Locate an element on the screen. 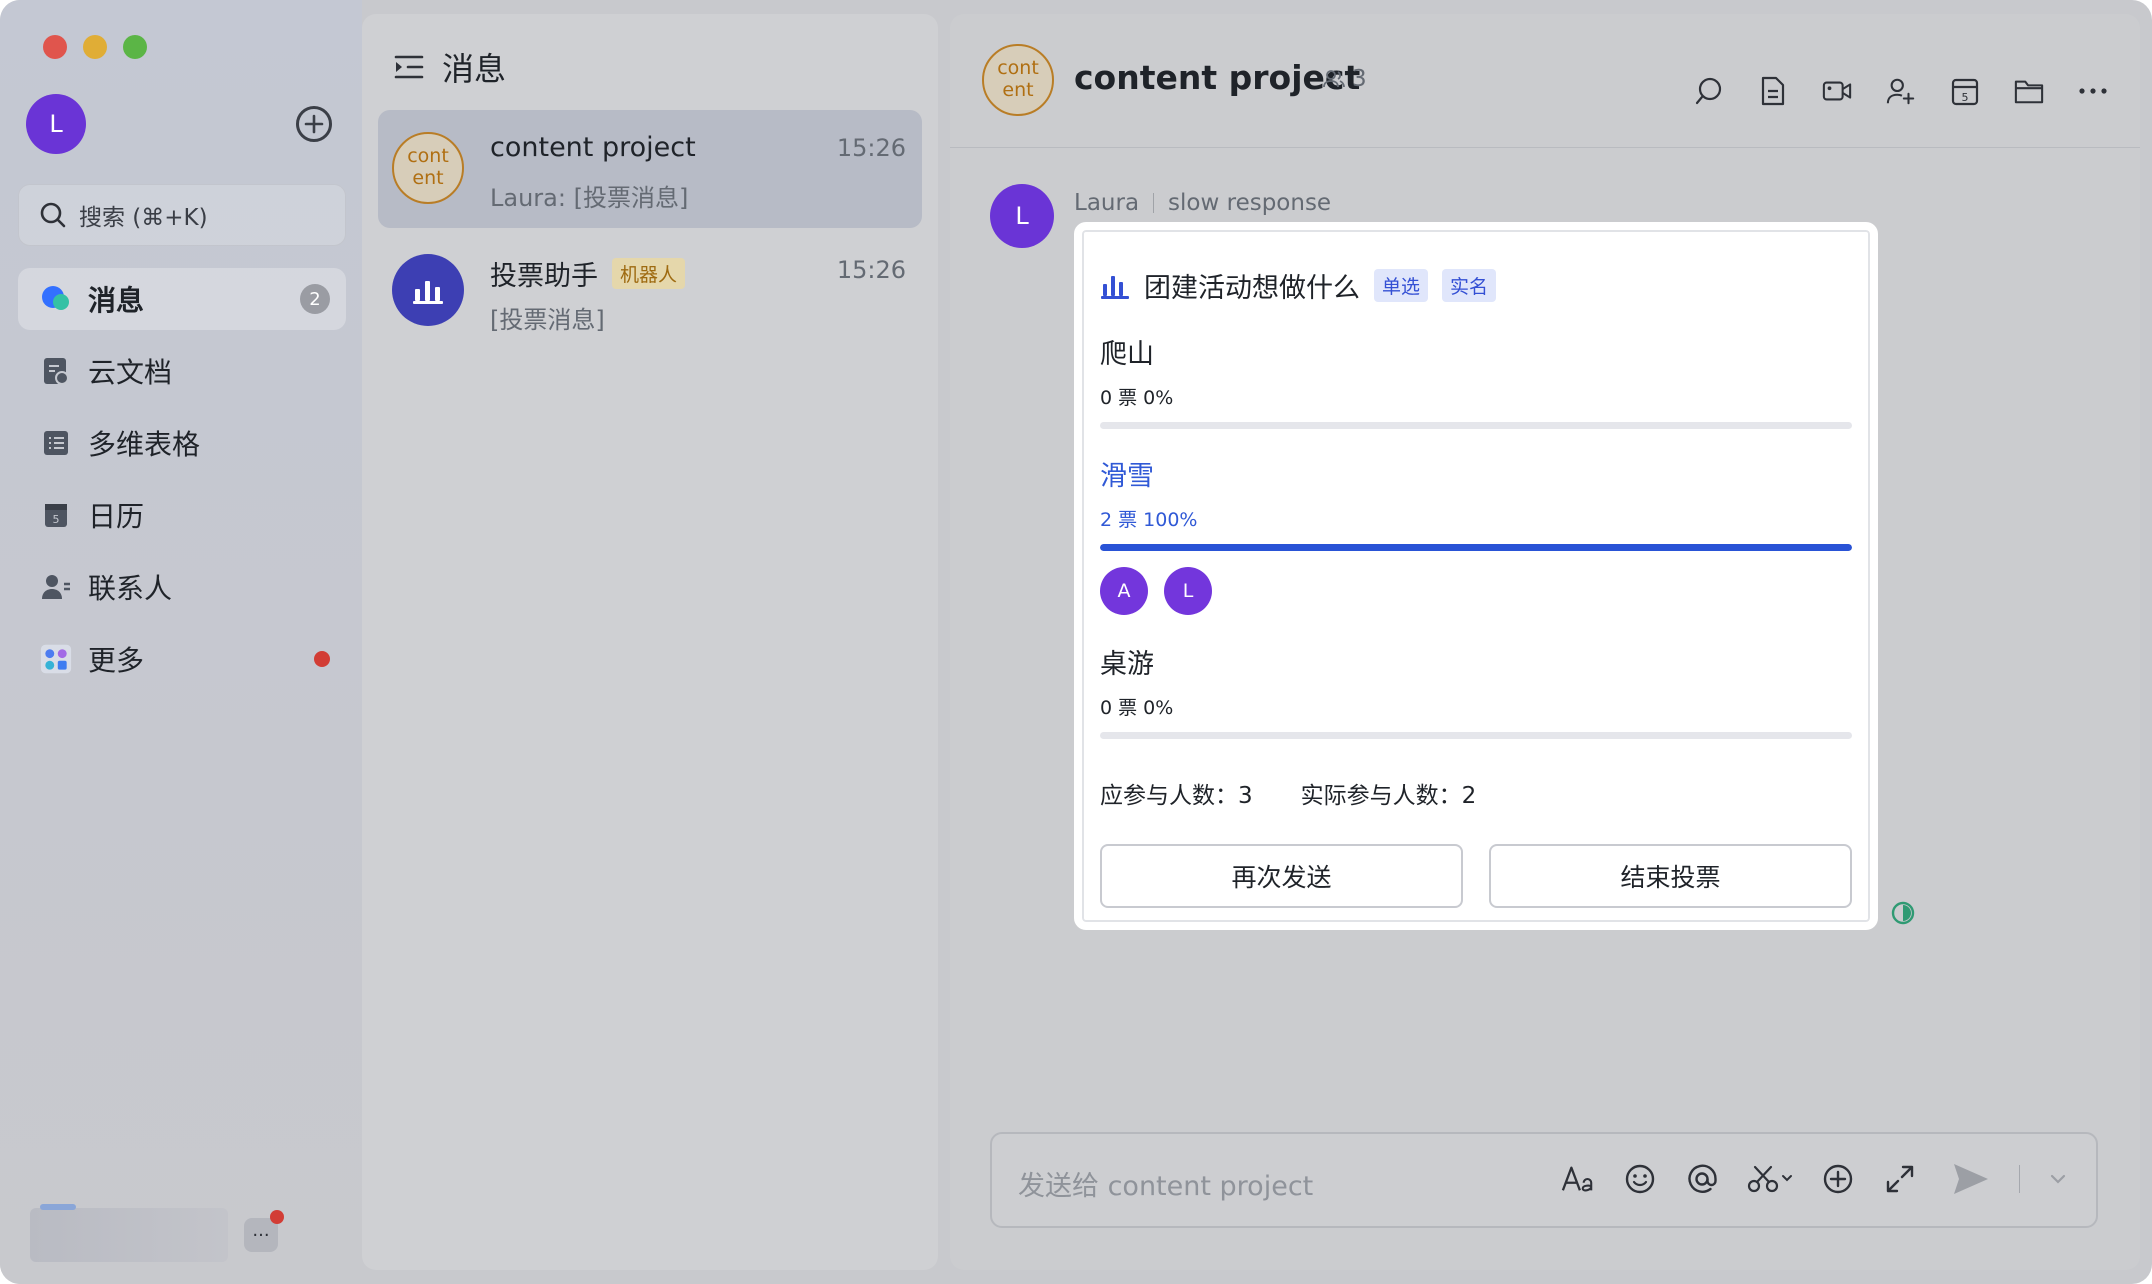  chat-list-header: 消息 is located at coordinates (450, 67).